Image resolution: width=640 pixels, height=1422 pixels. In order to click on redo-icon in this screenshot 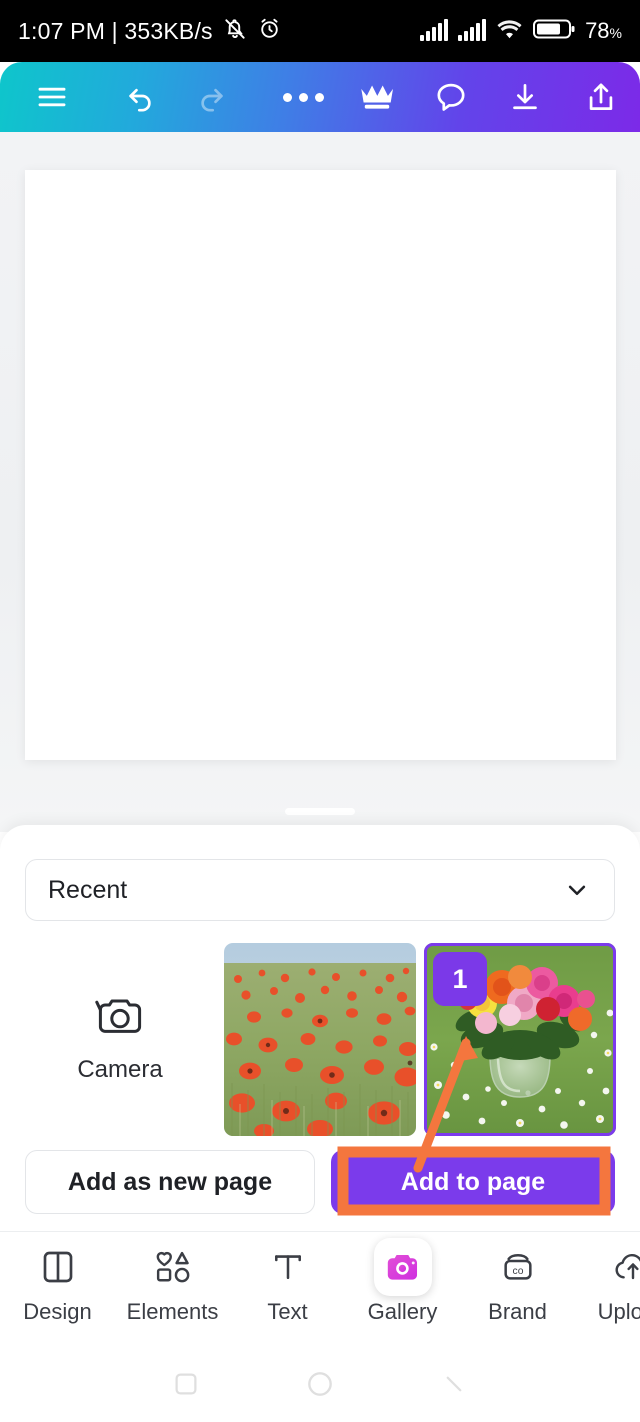, I will do `click(212, 97)`.